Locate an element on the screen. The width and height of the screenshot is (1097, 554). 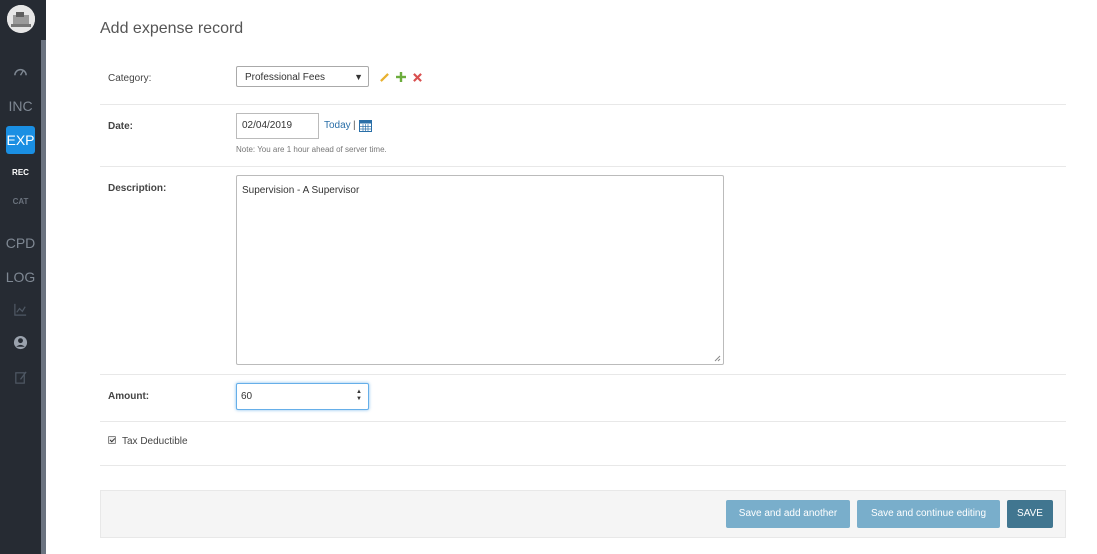
date-label: Date: is located at coordinates (121, 126).